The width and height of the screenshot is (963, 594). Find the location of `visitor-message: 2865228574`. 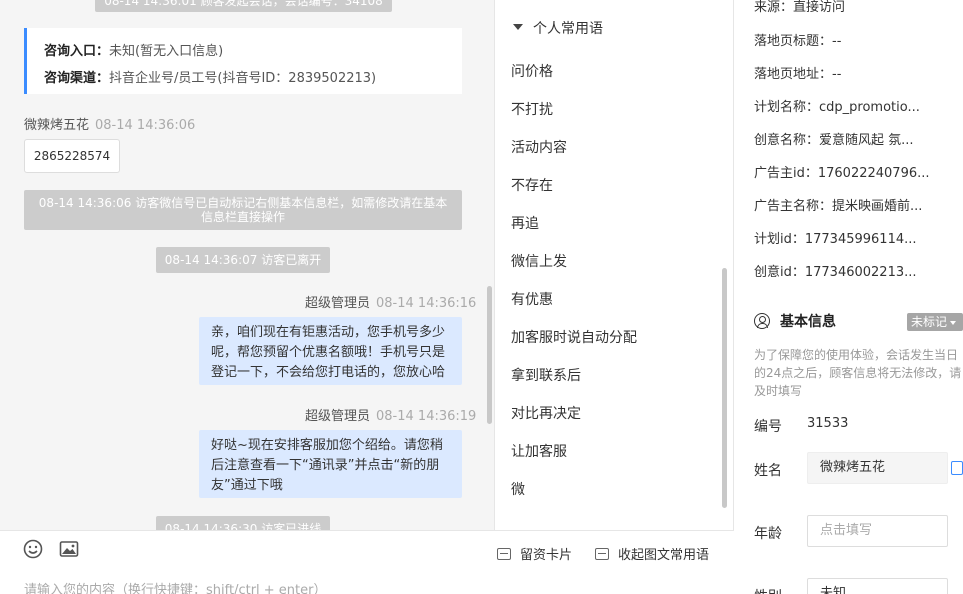

visitor-message: 2865228574 is located at coordinates (72, 156).